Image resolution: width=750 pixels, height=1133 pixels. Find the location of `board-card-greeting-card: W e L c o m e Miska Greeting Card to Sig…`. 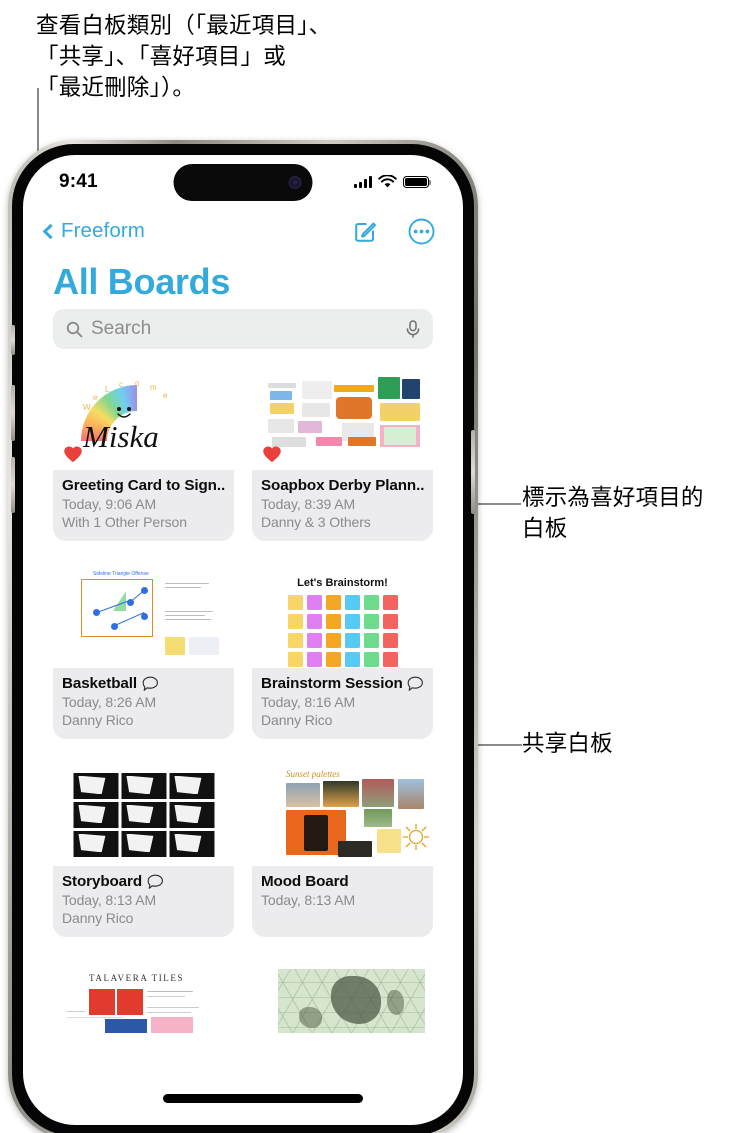

board-card-greeting-card: W e L c o m e Miska Greeting Card to Sig… is located at coordinates (143, 454).